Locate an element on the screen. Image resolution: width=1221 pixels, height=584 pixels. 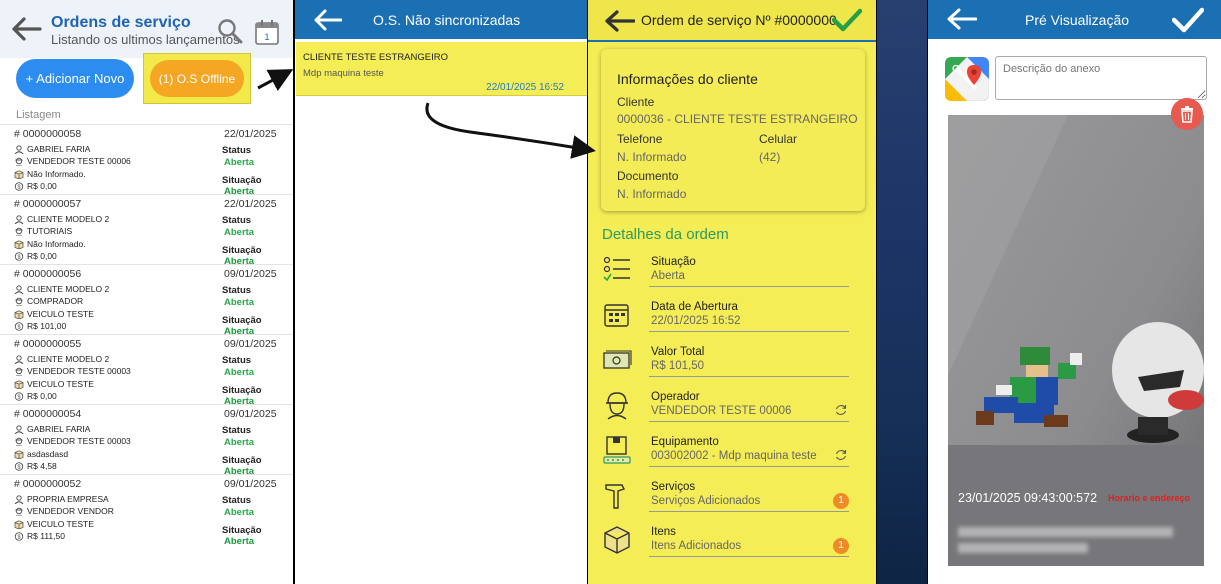
google-maps-icon: G is located at coordinates (967, 79).